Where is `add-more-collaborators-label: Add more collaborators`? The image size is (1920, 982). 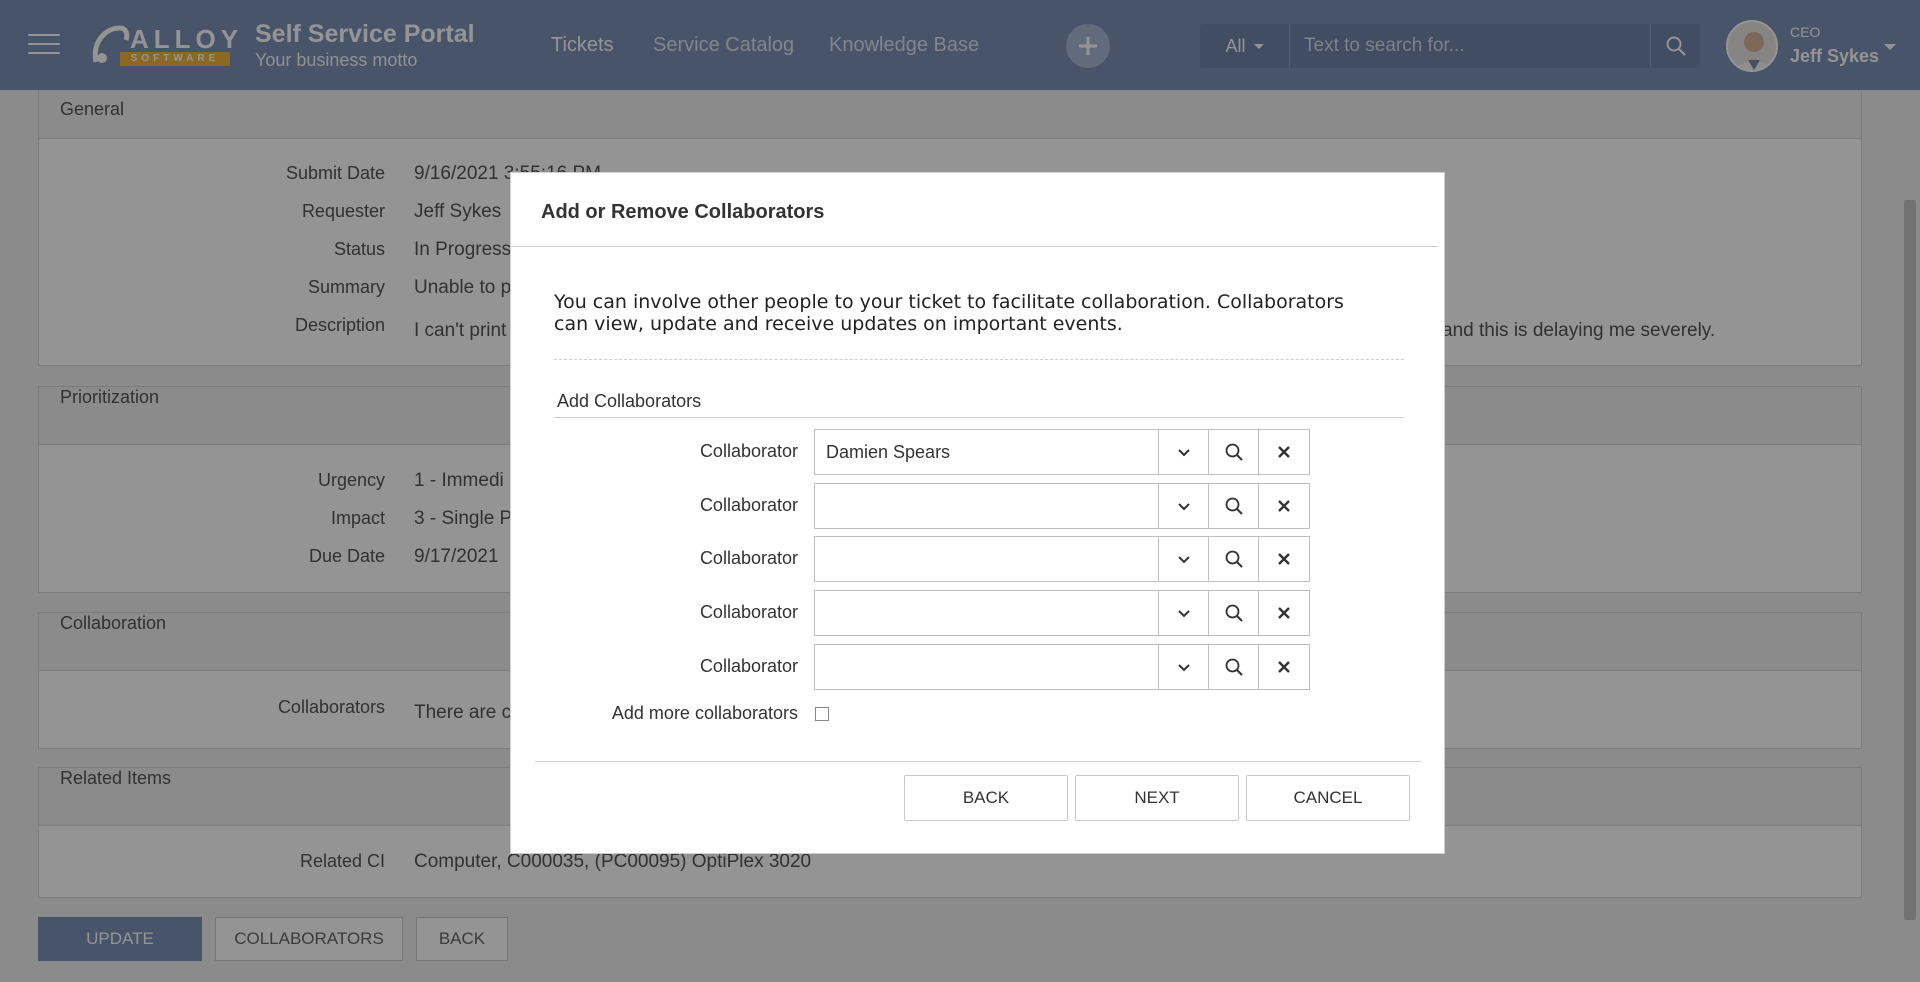 add-more-collaborators-label: Add more collaborators is located at coordinates (704, 713).